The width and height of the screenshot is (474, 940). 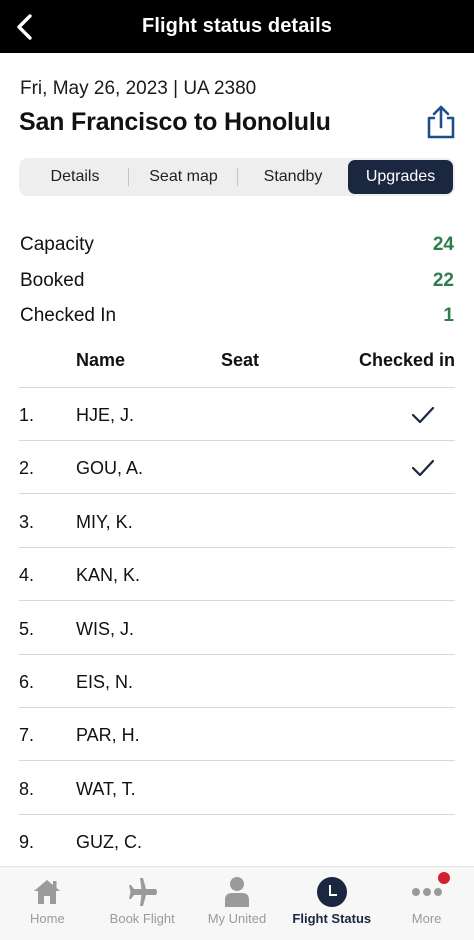 What do you see at coordinates (142, 892) in the screenshot?
I see `plane-icon` at bounding box center [142, 892].